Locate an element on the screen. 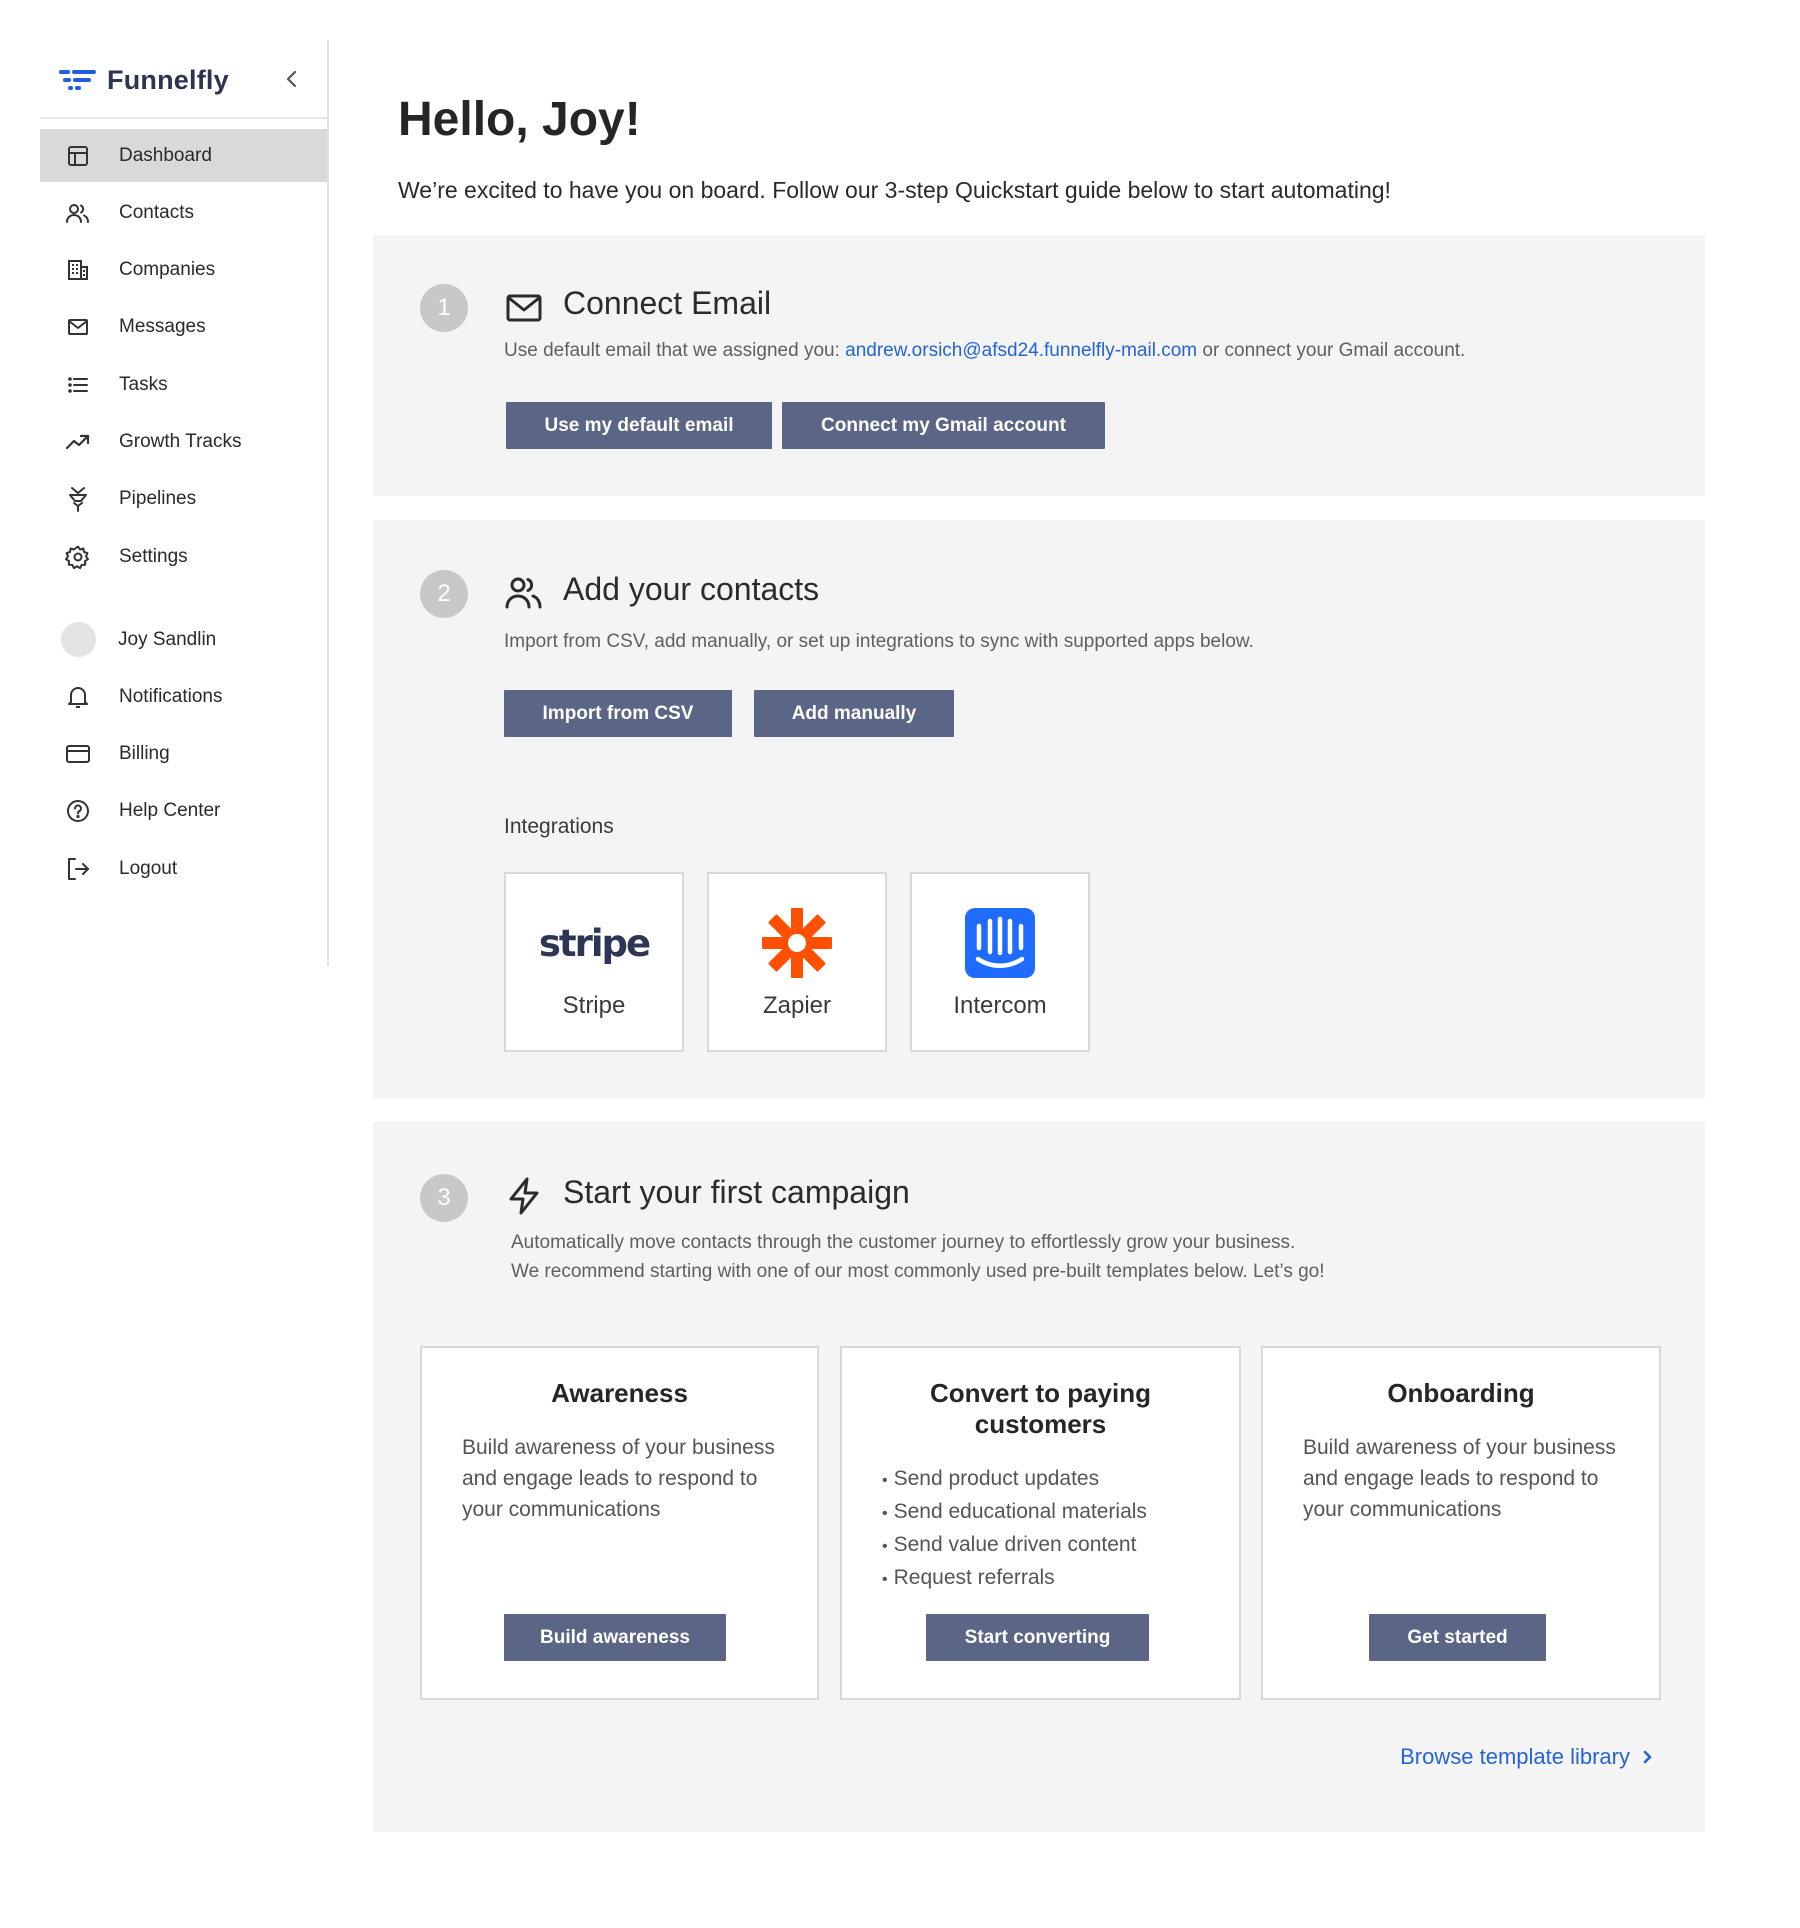  template-title: Convert to paying customers is located at coordinates (1040, 1408).